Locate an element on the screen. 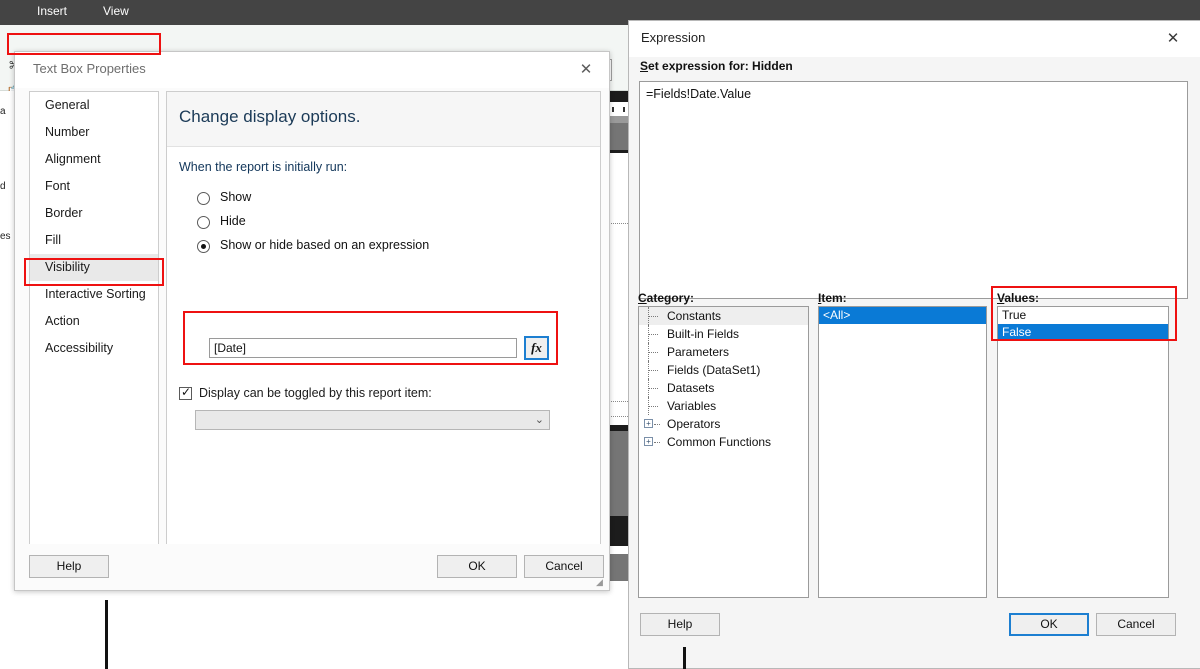 The image size is (1200, 669). category-accel: C is located at coordinates (642, 298).